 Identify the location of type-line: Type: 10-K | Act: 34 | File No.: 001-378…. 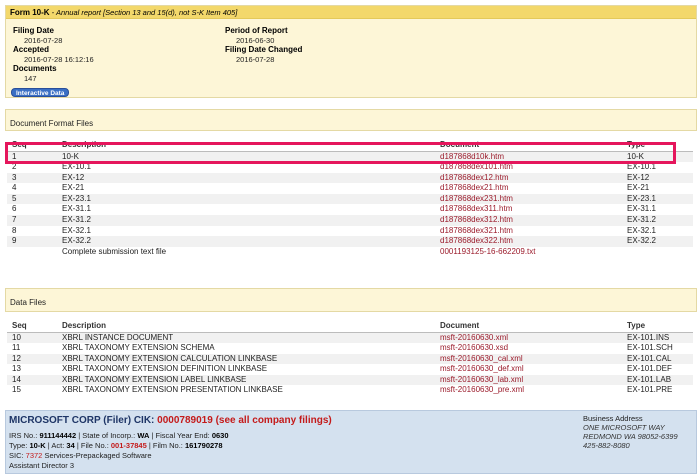
(116, 445).